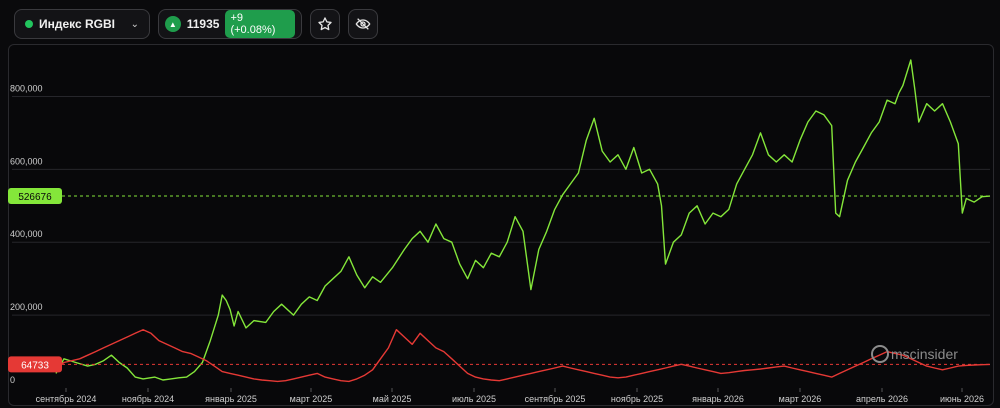 This screenshot has width=1000, height=408. What do you see at coordinates (311, 399) in the screenshot?
I see `x-tick-label: март 2025` at bounding box center [311, 399].